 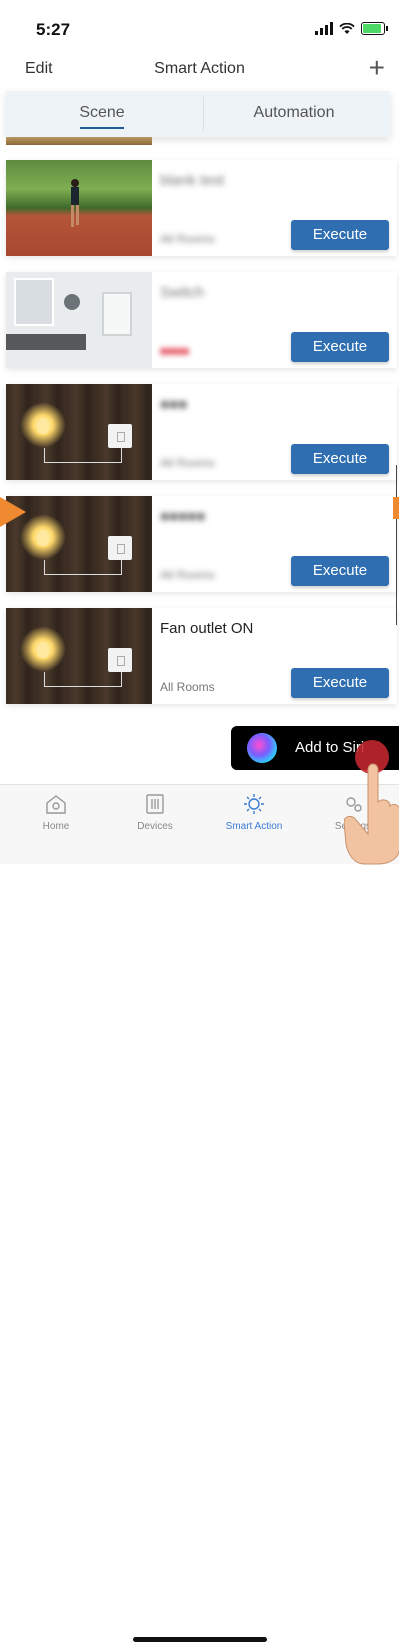 I want to click on tab-divider, so click(x=203, y=114).